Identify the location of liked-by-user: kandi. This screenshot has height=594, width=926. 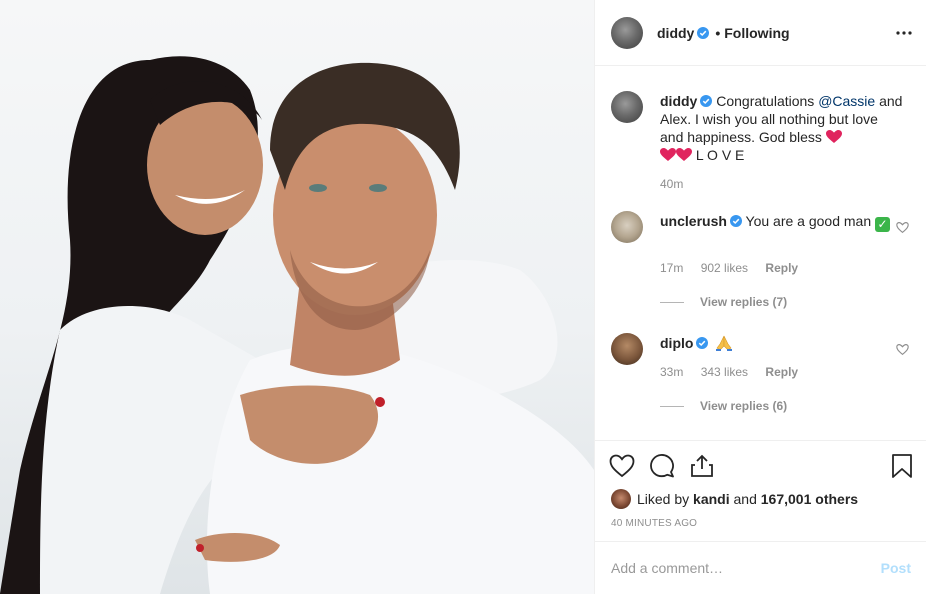
(711, 499).